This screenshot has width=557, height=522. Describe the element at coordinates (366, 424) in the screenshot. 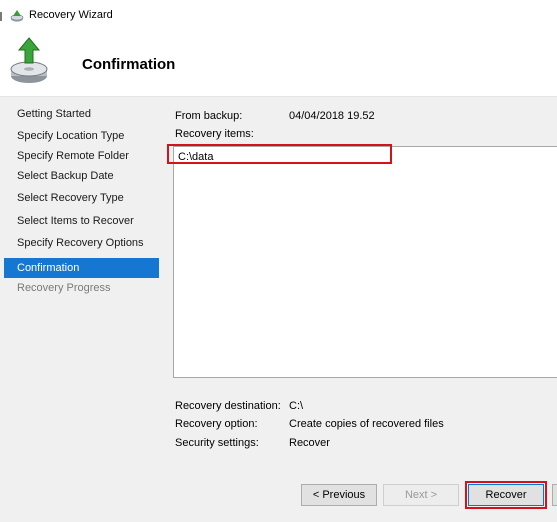

I see `recovery-option-value: Create copies of recovered files` at that location.